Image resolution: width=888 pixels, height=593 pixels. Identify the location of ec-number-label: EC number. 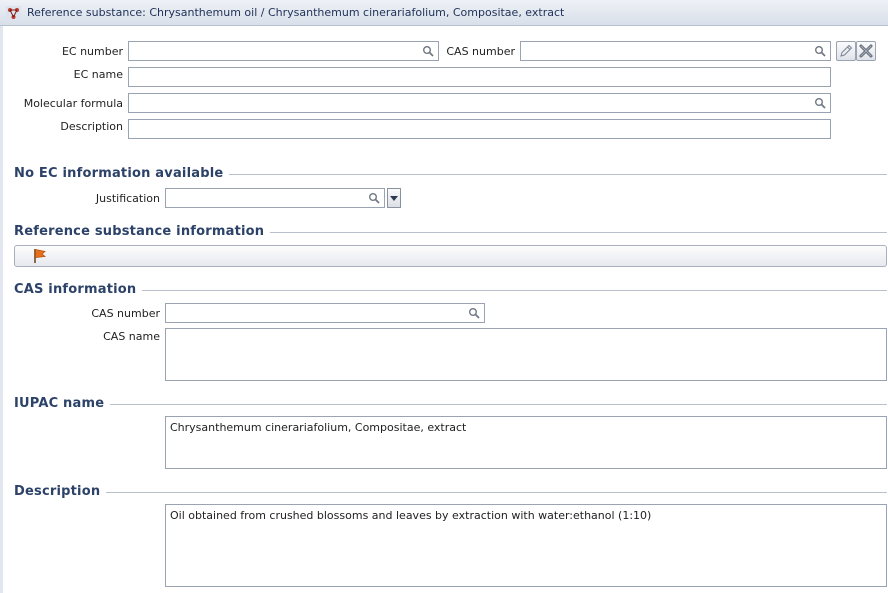
(92, 51).